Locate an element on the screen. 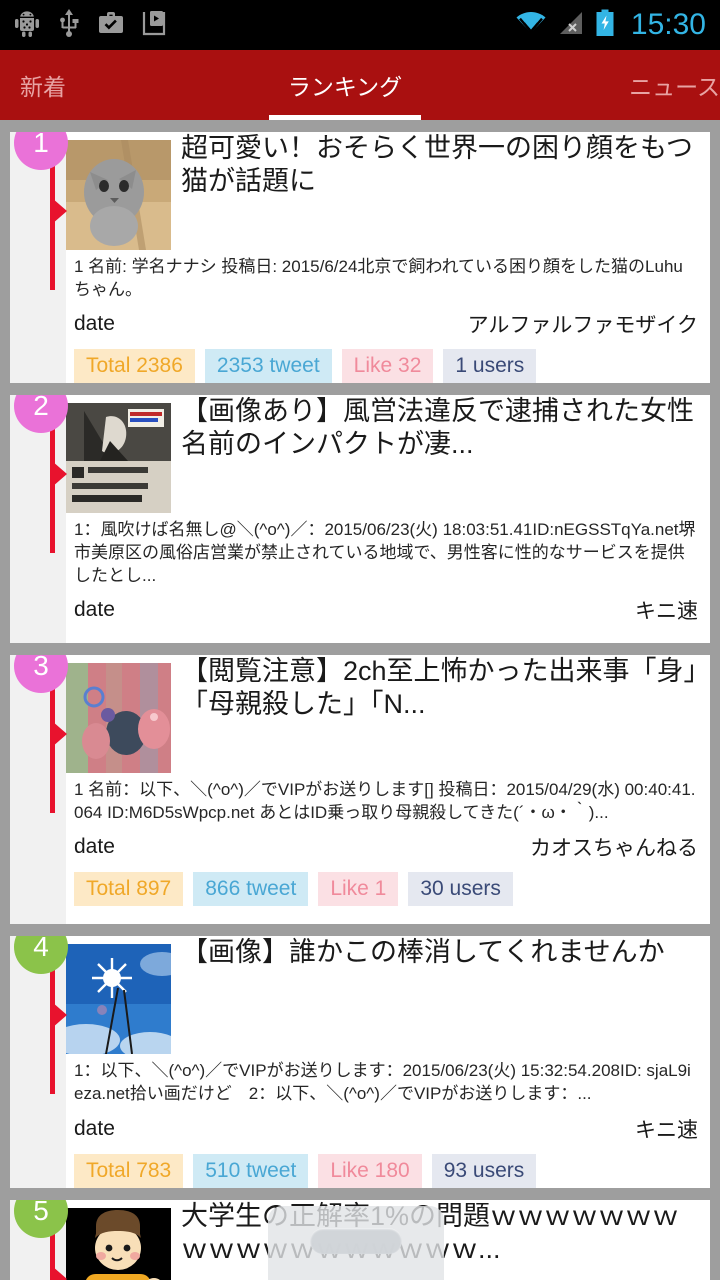  rank-gutter: 3 is located at coordinates (39, 790).